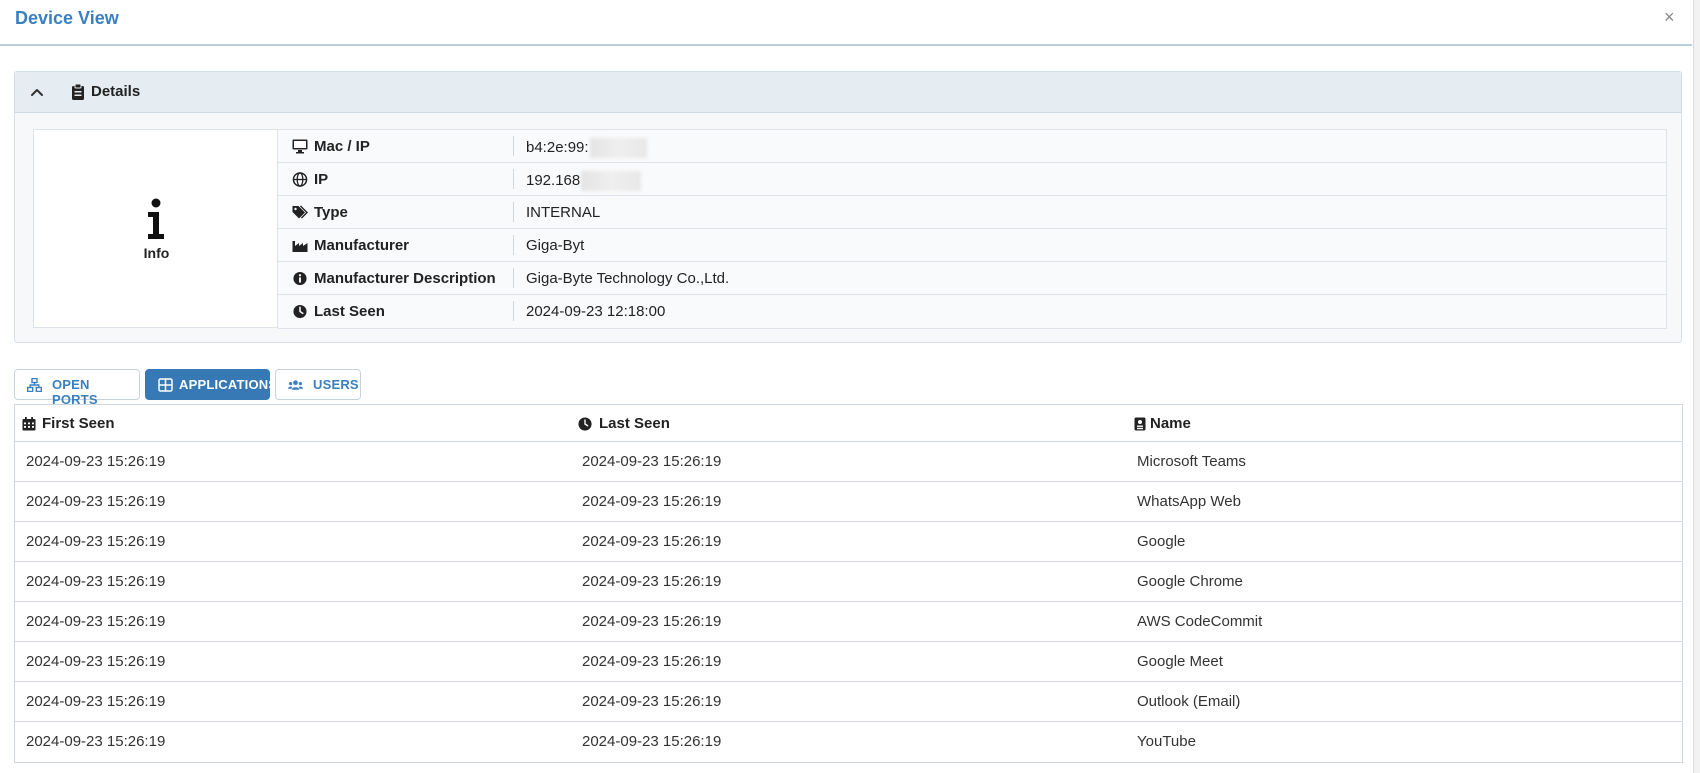  I want to click on property-value: 192.168, so click(584, 181).